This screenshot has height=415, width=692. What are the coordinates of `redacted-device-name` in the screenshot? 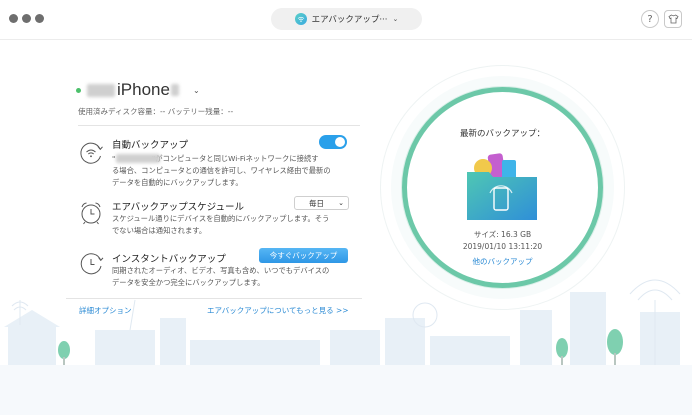 It's located at (138, 158).